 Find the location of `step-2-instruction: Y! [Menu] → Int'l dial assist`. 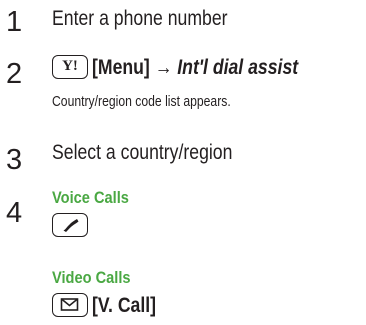

step-2-instruction: Y! [Menu] → Int'l dial assist is located at coordinates (195, 67).